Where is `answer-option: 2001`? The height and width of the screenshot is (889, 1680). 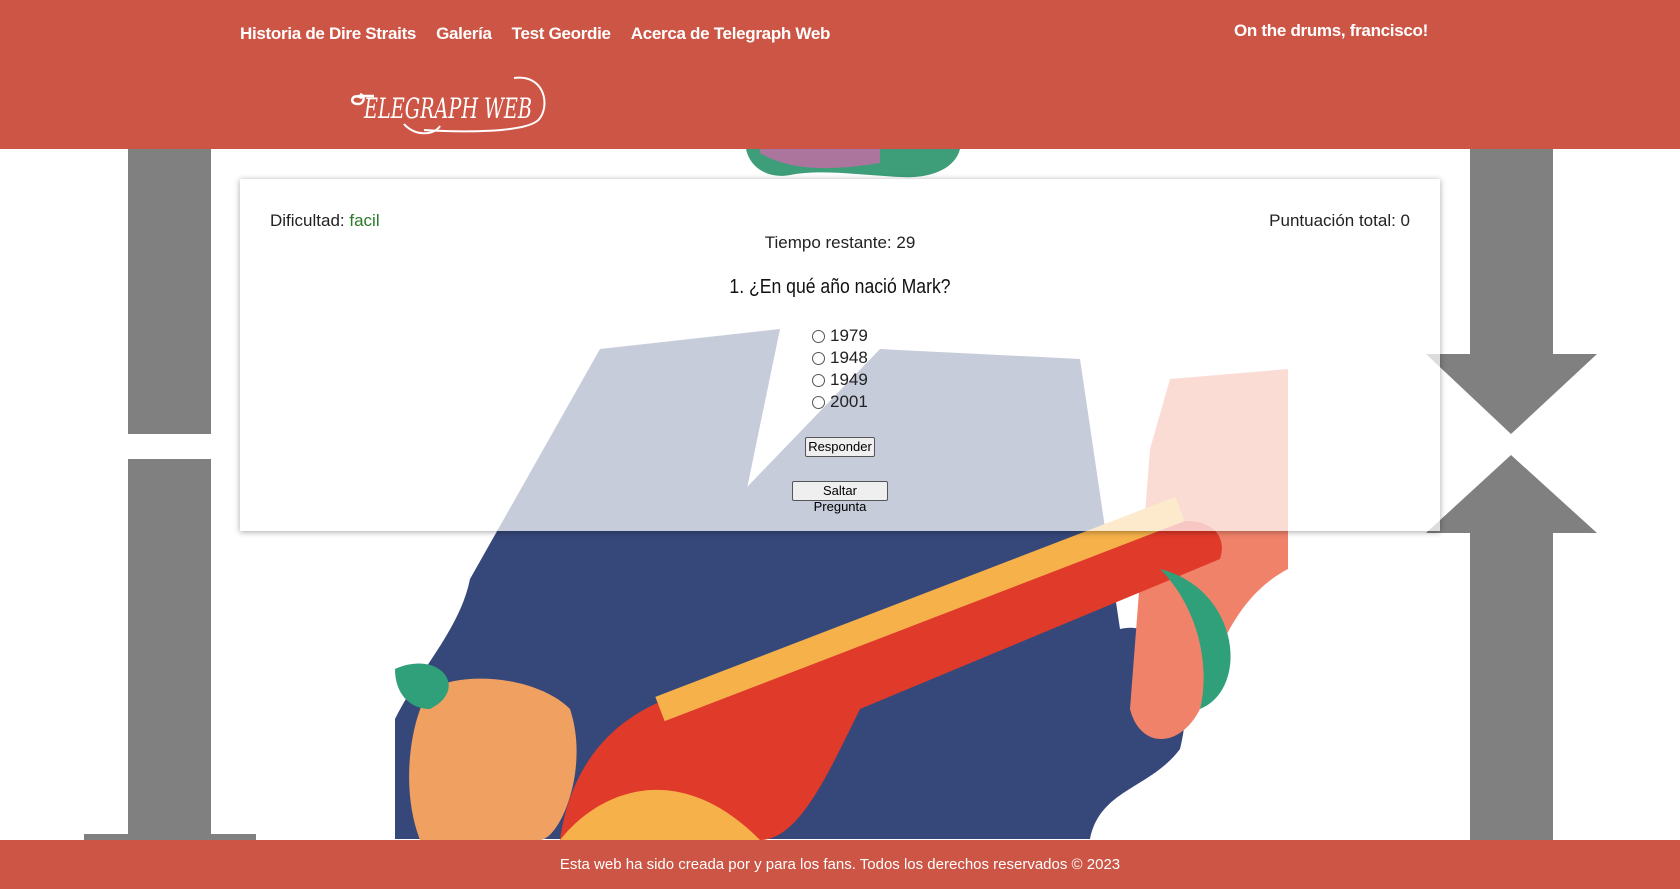
answer-option: 2001 is located at coordinates (840, 402).